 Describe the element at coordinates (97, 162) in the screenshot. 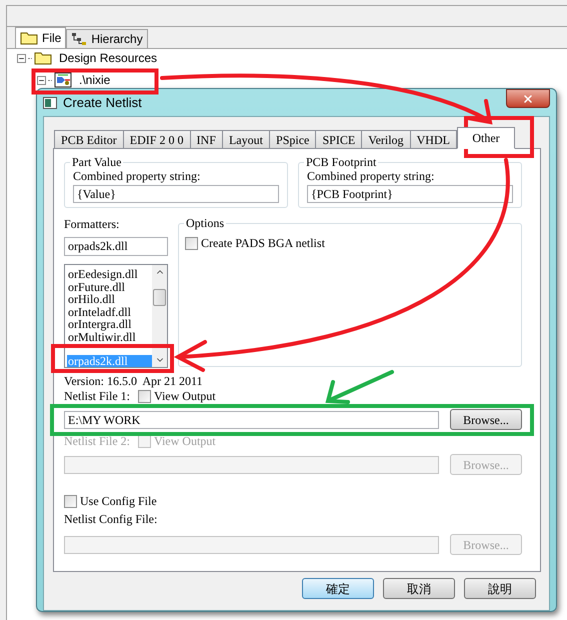

I see `group-title: Part Value` at that location.